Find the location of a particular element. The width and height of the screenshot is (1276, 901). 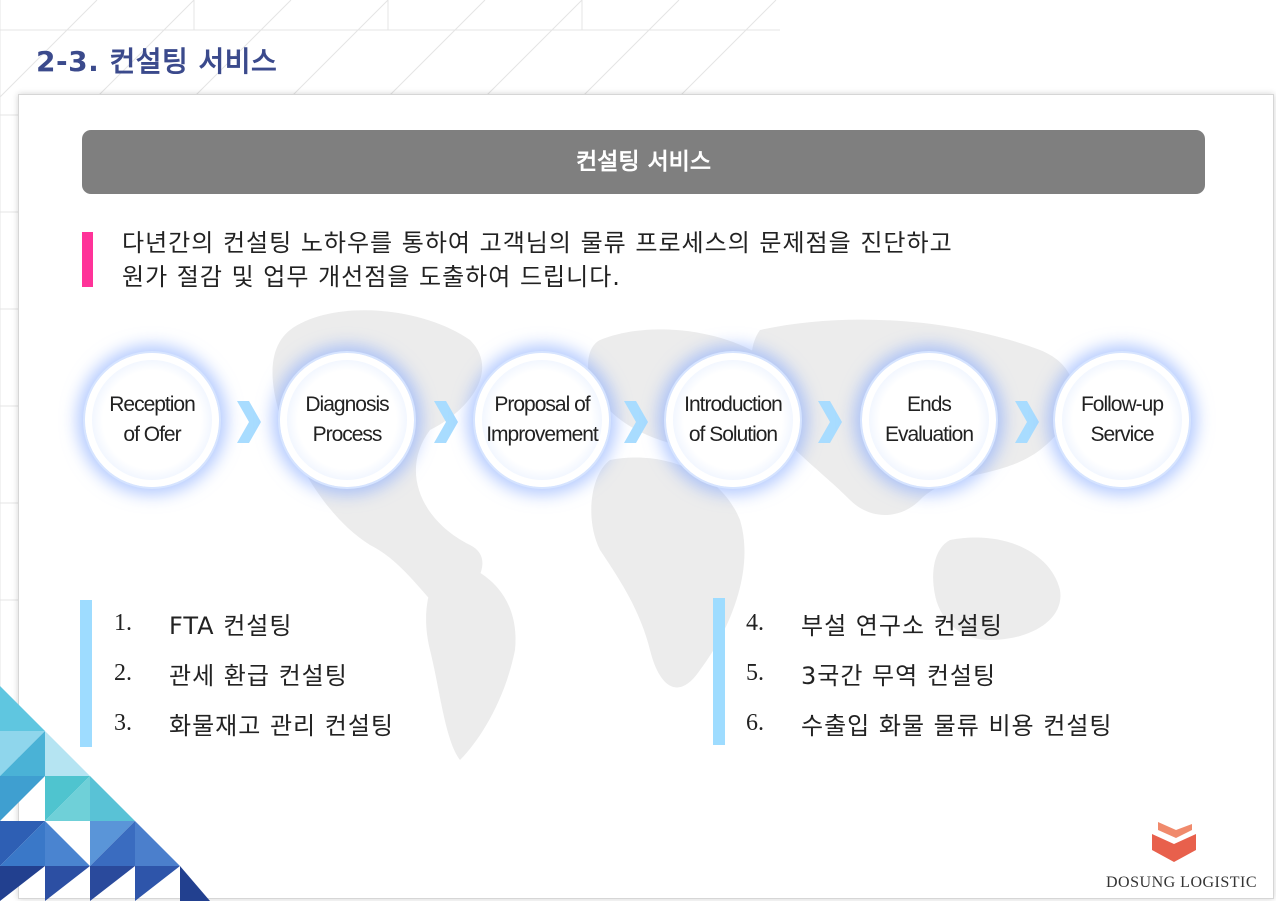

intro-accent-bar is located at coordinates (87, 259).